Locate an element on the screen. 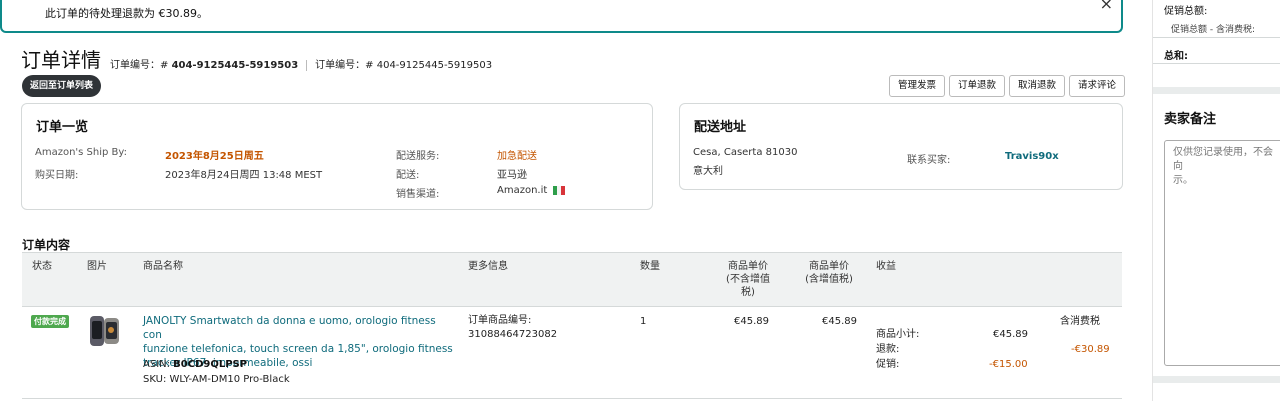  quantity-value: 1 is located at coordinates (643, 321).